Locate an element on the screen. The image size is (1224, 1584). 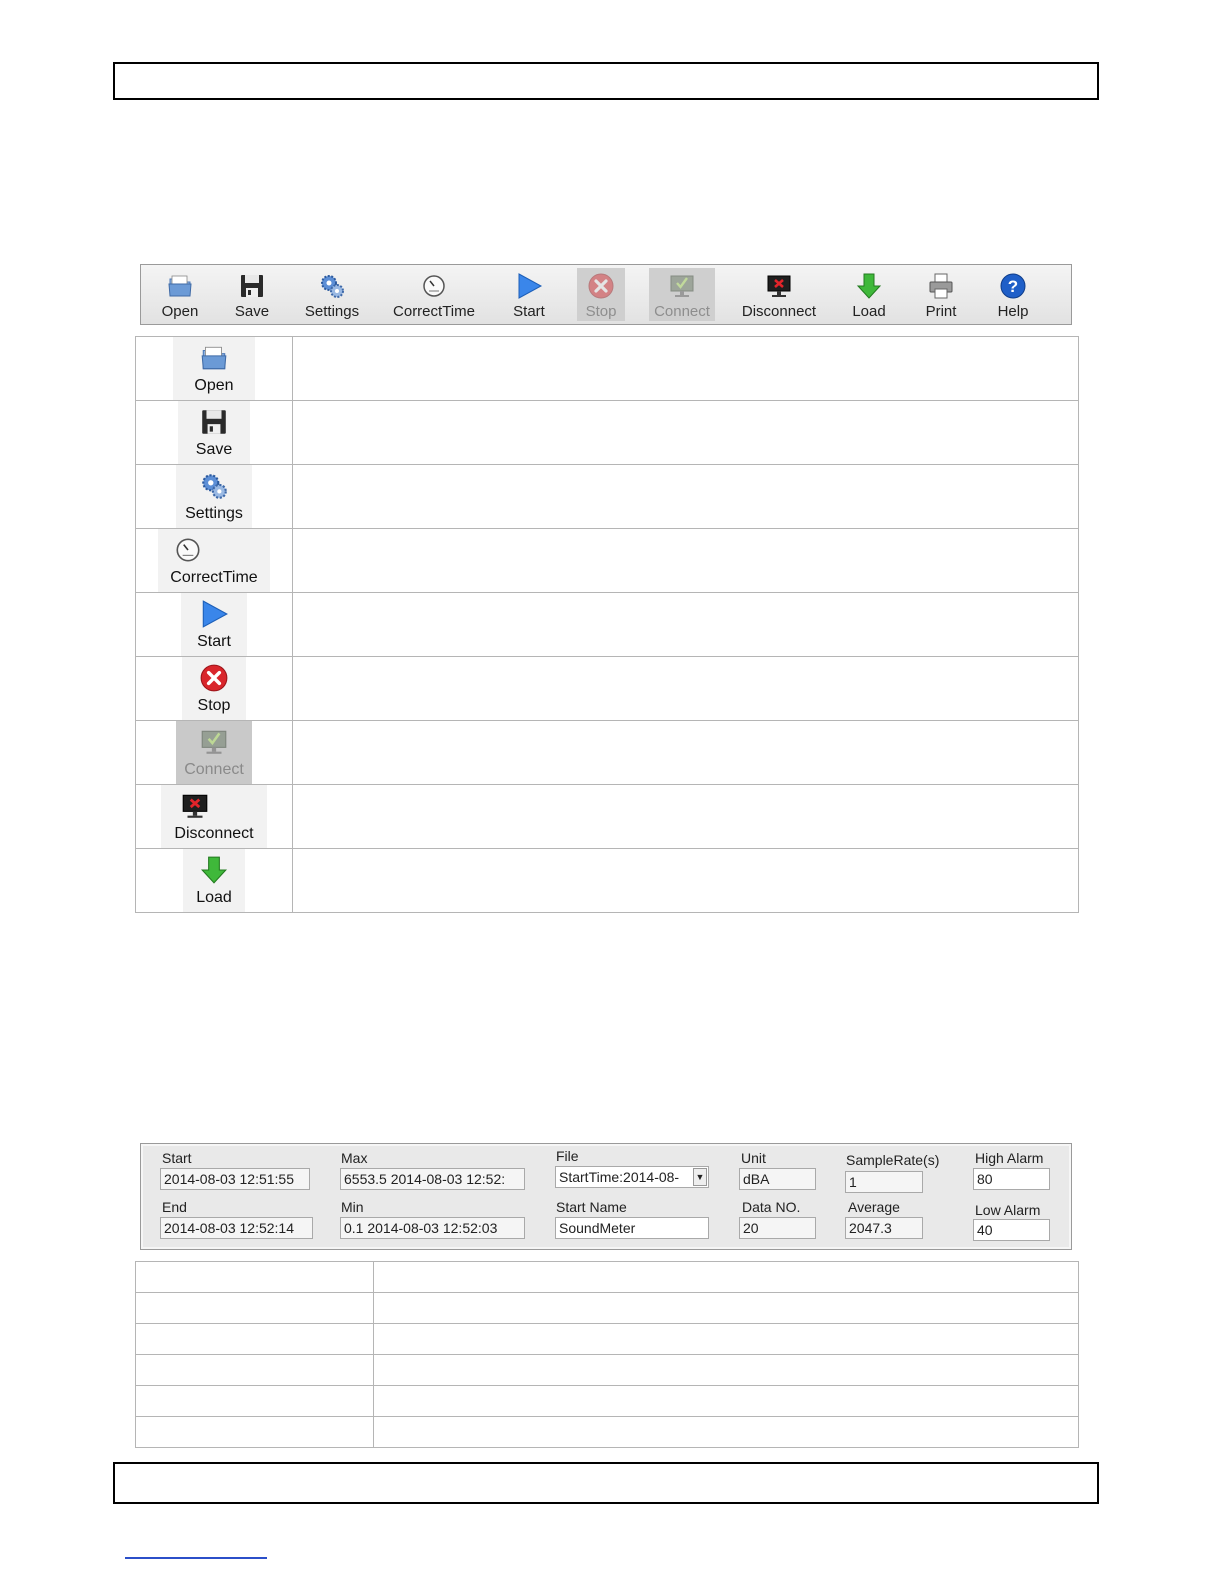
toolbar-save-button: Save is located at coordinates (252, 294).